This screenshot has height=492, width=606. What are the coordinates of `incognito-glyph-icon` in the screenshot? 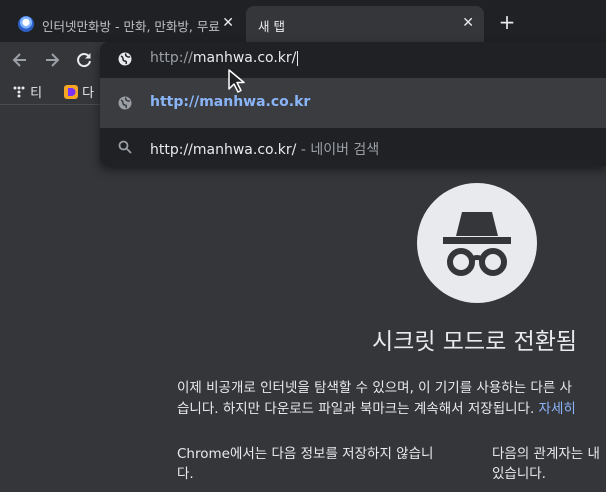 It's located at (477, 244).